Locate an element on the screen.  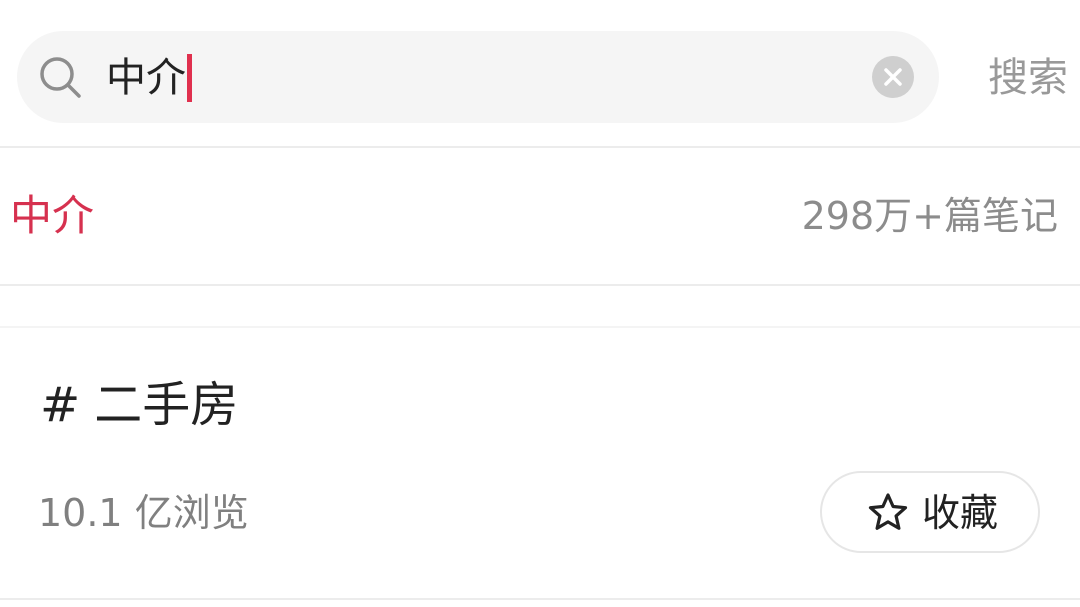
search-input: 中介 is located at coordinates (149, 78).